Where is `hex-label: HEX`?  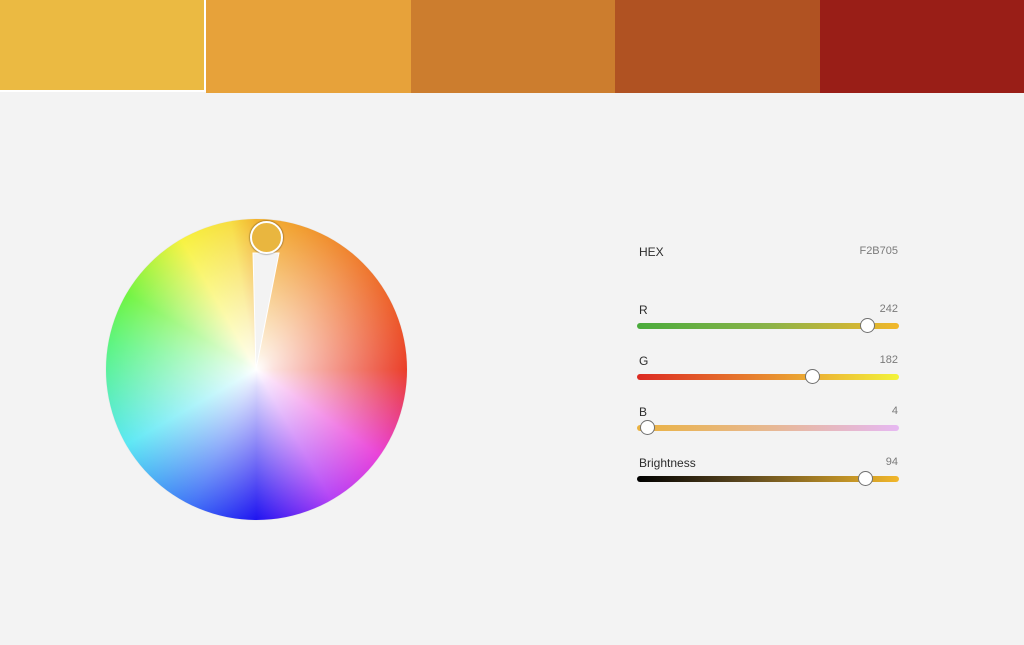
hex-label: HEX is located at coordinates (651, 252).